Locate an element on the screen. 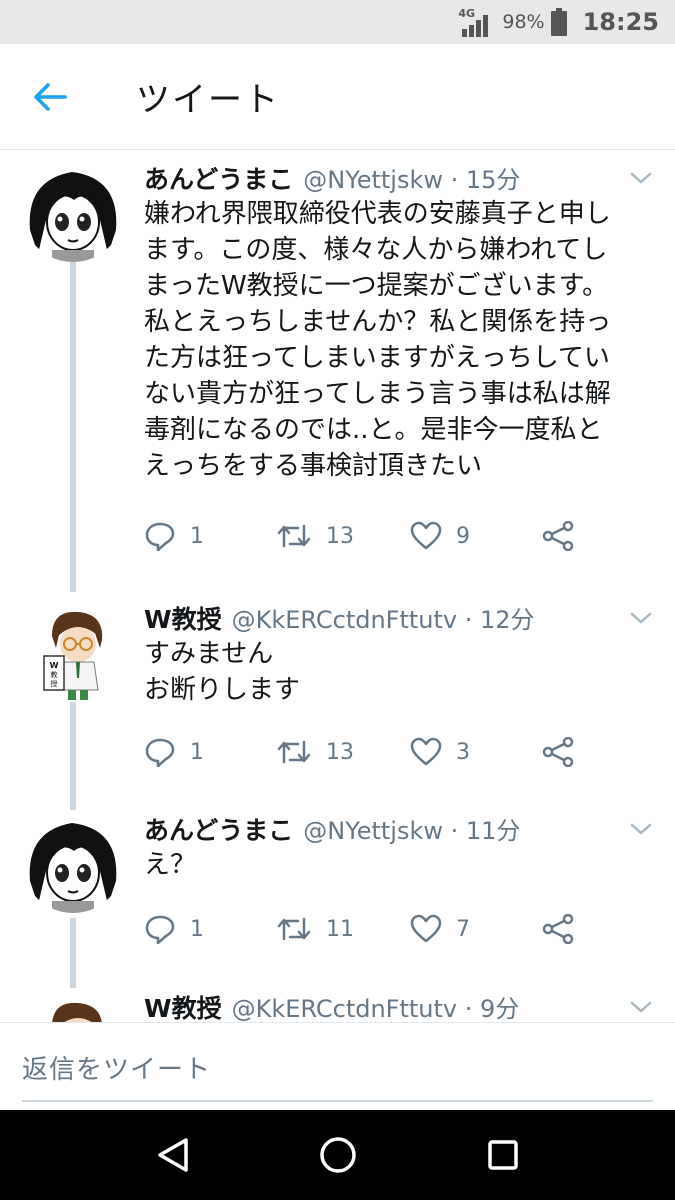 Image resolution: width=675 pixels, height=1200 pixels. anime-professor-avatar-icon: W 教 授 is located at coordinates (73, 651).